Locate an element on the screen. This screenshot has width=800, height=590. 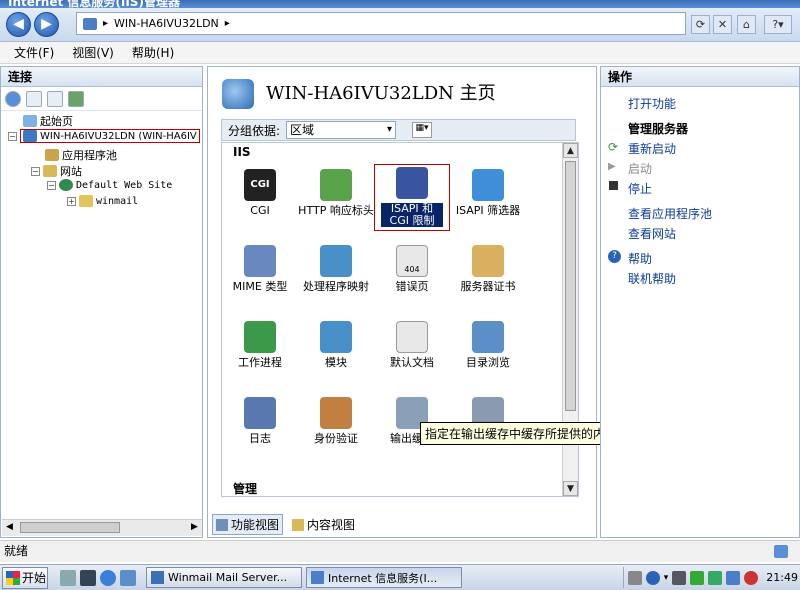
tree-label: winmail is located at coordinates (117, 201).